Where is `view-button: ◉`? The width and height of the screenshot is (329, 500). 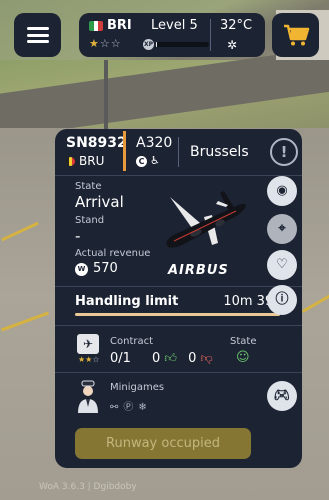
view-button: ◉ is located at coordinates (282, 191).